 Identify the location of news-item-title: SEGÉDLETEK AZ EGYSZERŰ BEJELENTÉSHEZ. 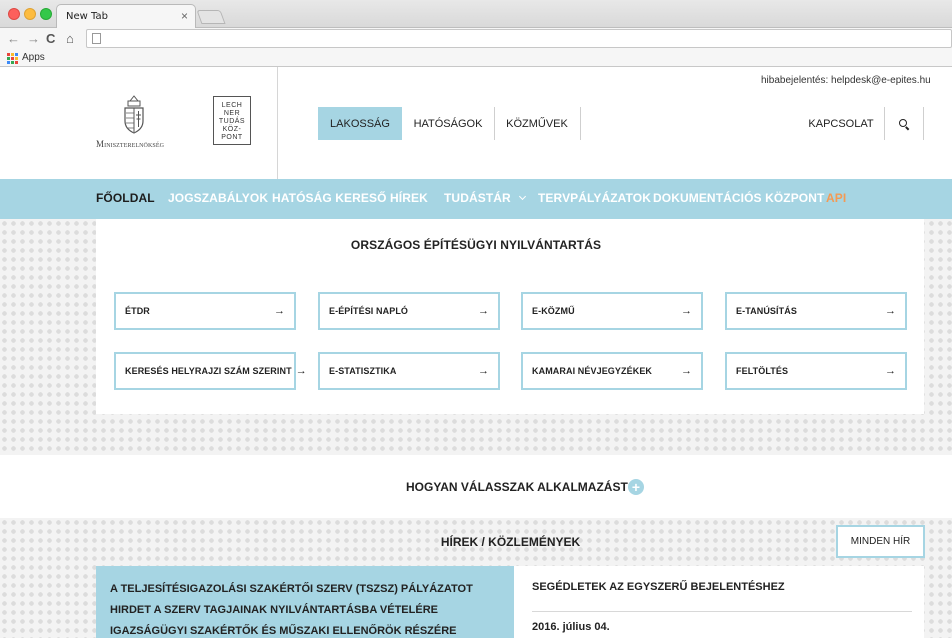
(658, 587).